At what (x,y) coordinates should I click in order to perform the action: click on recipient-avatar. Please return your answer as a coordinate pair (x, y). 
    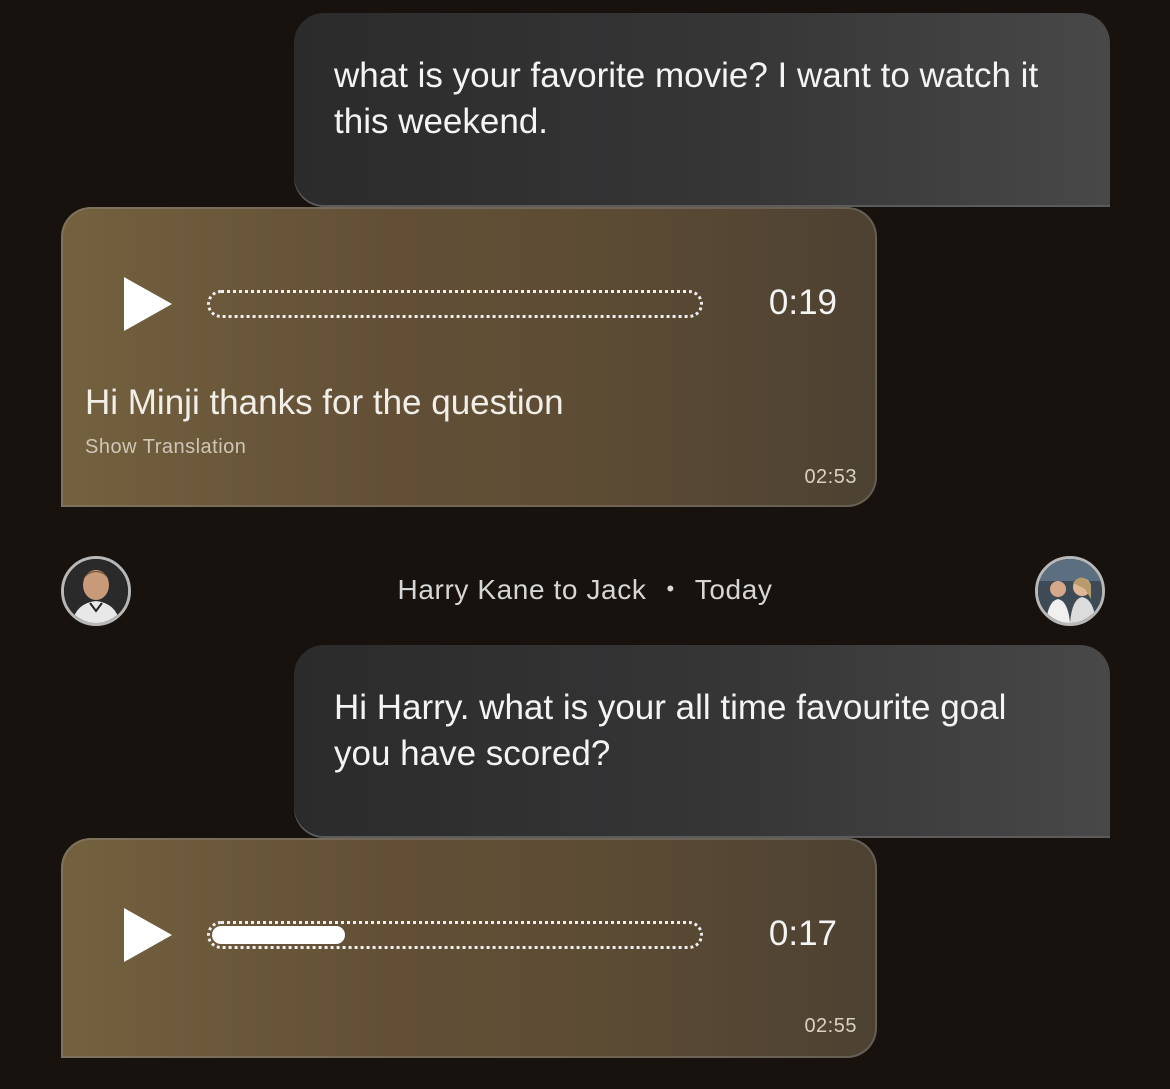
    Looking at the image, I should click on (1070, 591).